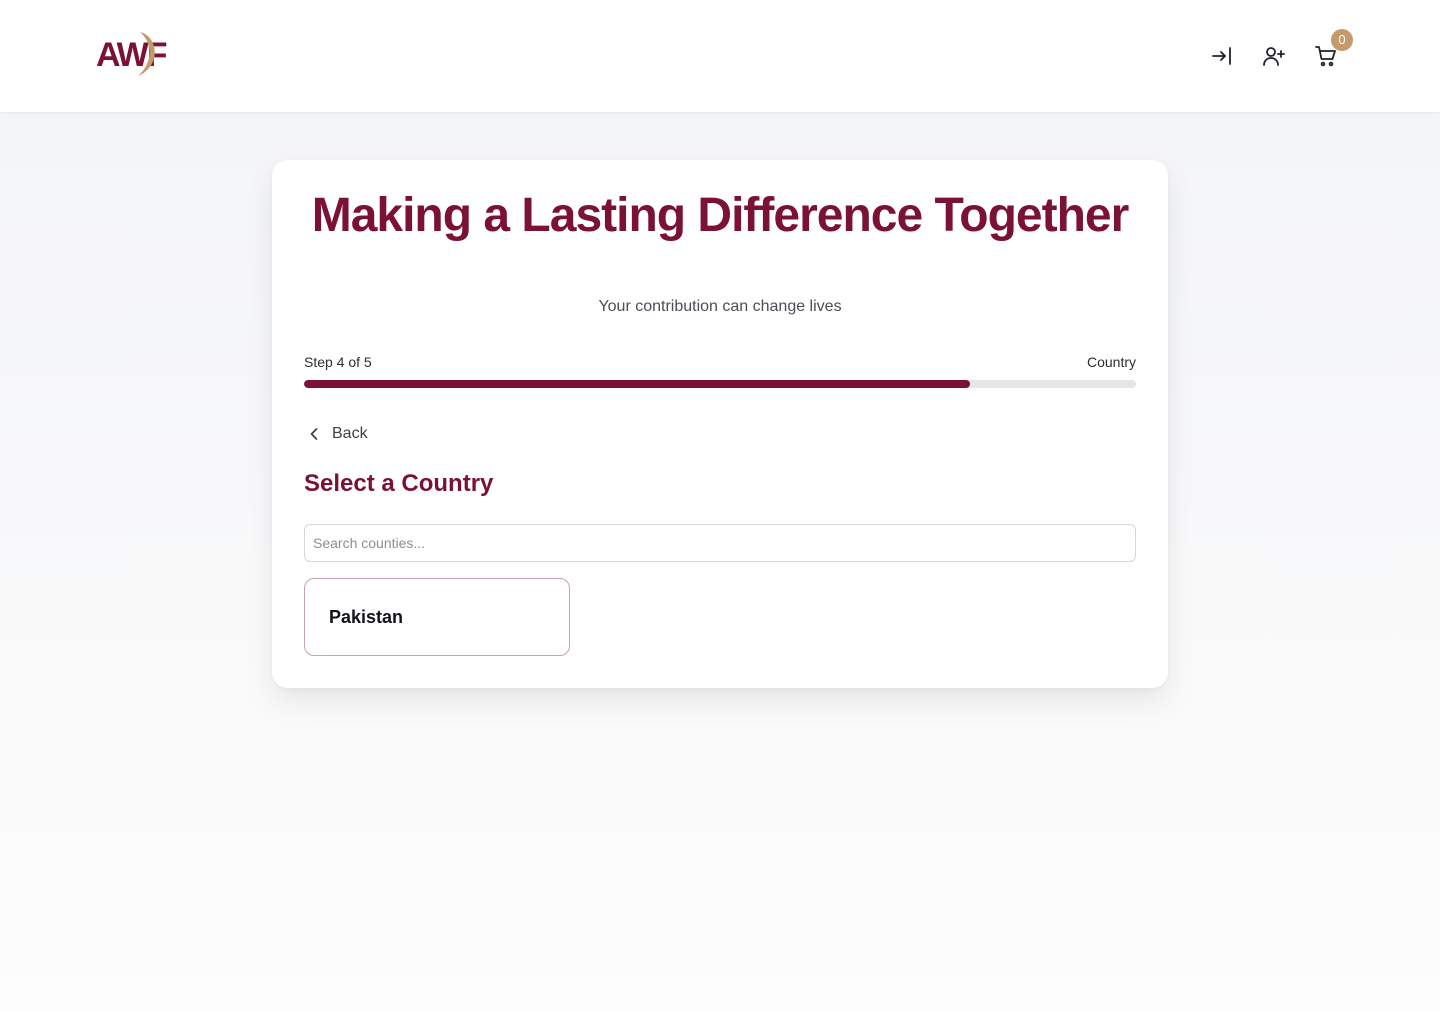 This screenshot has width=1440, height=1012. What do you see at coordinates (720, 215) in the screenshot?
I see `page-title: Making a Lasting Difference Together` at bounding box center [720, 215].